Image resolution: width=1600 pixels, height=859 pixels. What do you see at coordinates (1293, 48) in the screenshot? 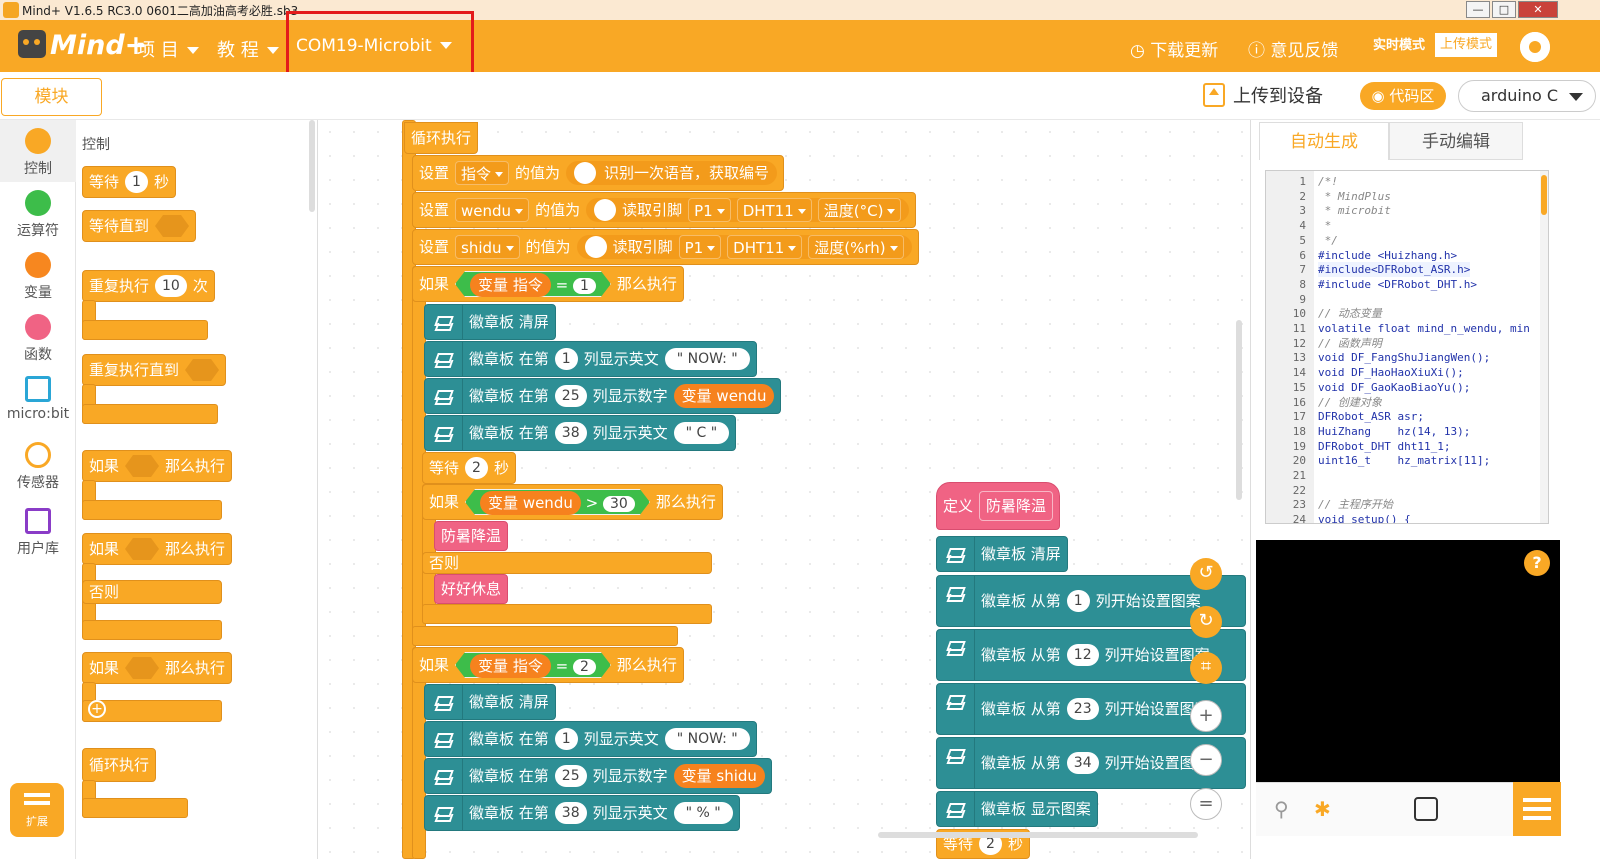
I see `feedback-button: ⓘ 意见反馈` at bounding box center [1293, 48].